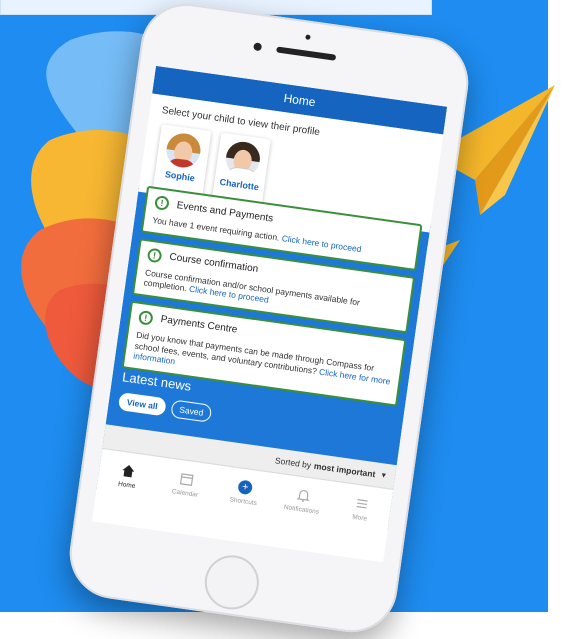 The width and height of the screenshot is (583, 639). I want to click on child-name: Sophie, so click(180, 176).